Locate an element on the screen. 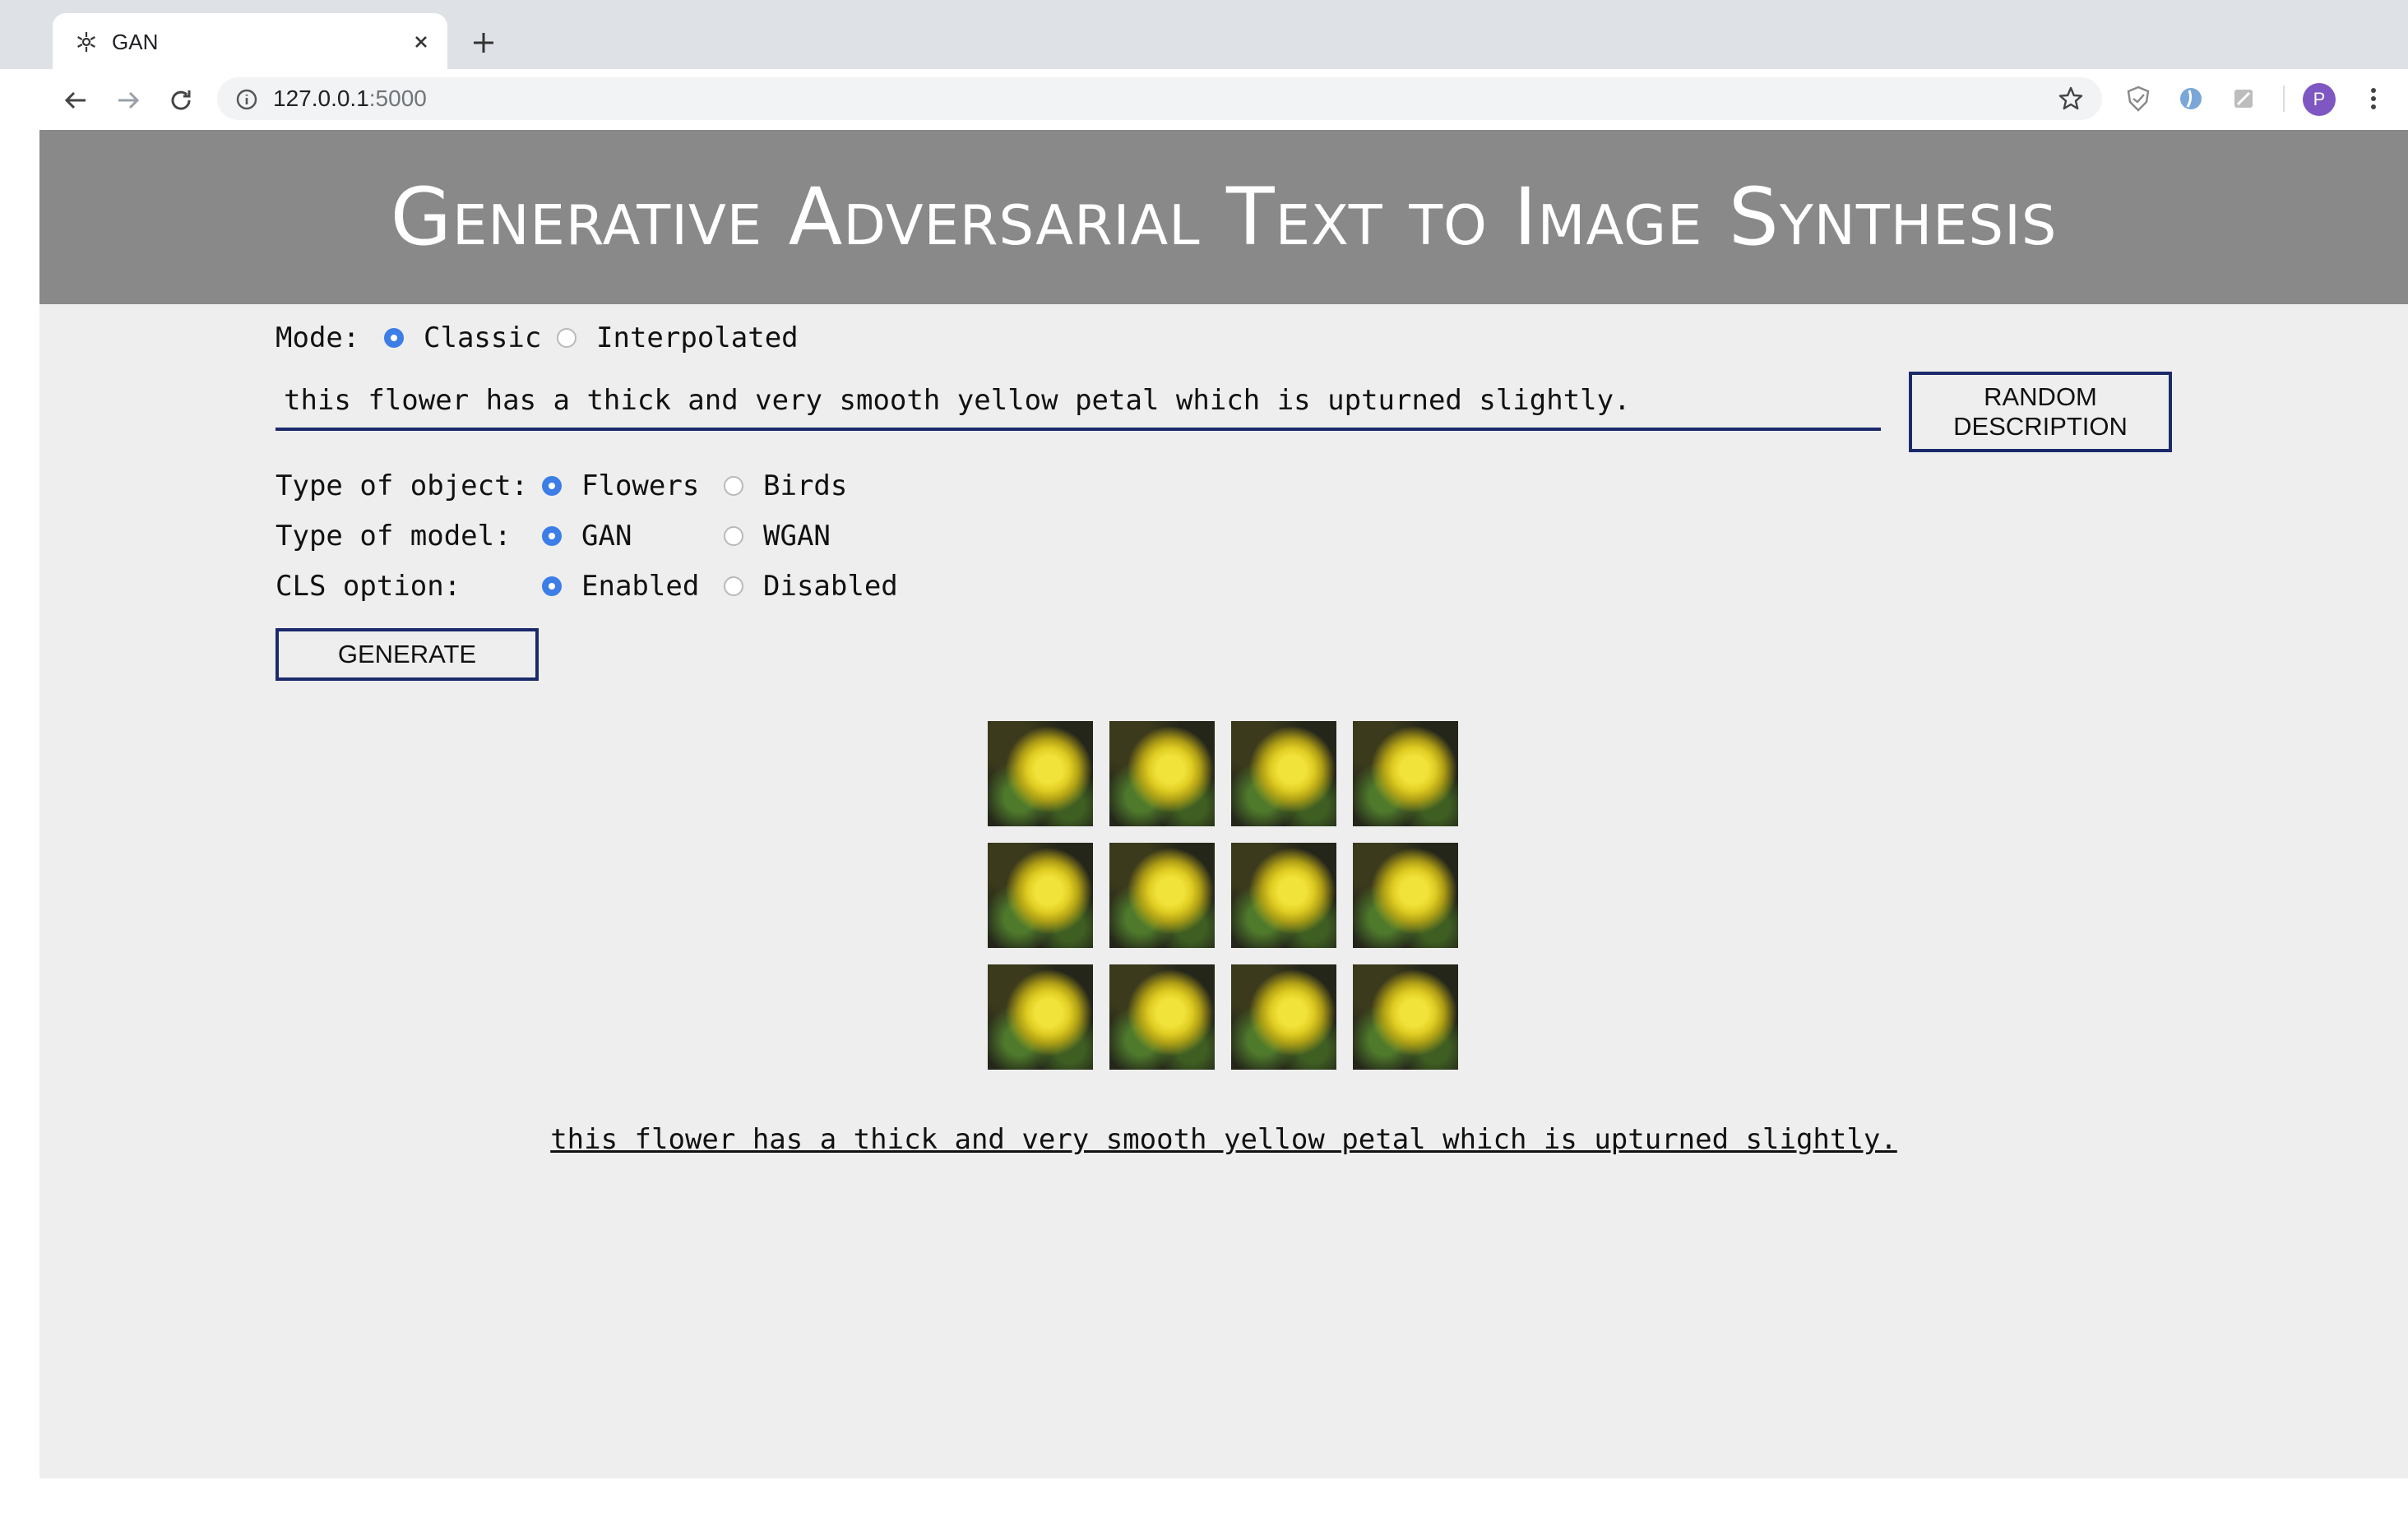 The width and height of the screenshot is (2408, 1526). cls-option-label: CLS option: is located at coordinates (368, 586).